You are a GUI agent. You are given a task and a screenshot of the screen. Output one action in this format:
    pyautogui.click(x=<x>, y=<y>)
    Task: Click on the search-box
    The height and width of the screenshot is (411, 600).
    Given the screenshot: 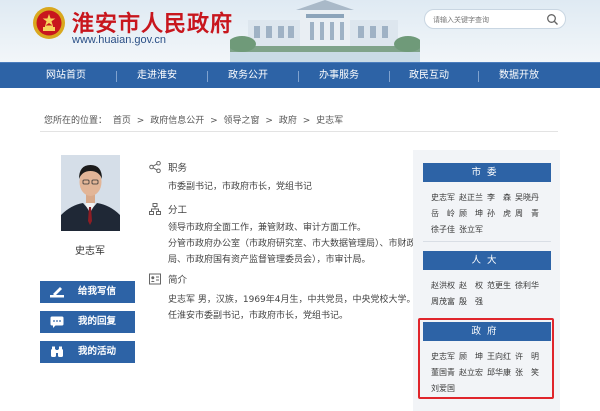 What is the action you would take?
    pyautogui.click(x=495, y=19)
    